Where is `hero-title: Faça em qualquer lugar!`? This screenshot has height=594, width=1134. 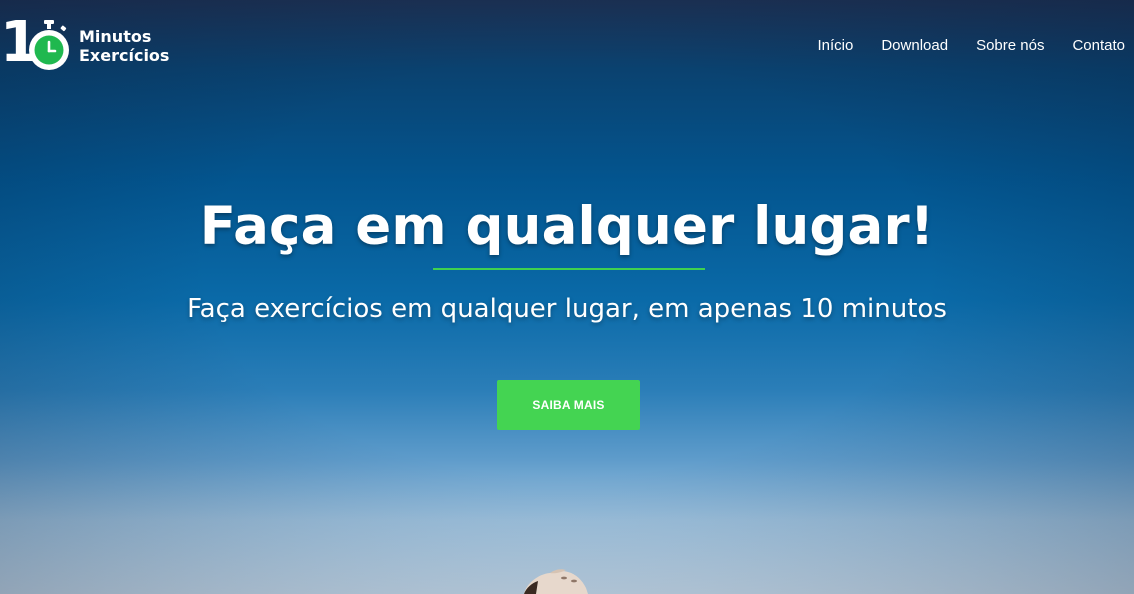 hero-title: Faça em qualquer lugar! is located at coordinates (567, 226).